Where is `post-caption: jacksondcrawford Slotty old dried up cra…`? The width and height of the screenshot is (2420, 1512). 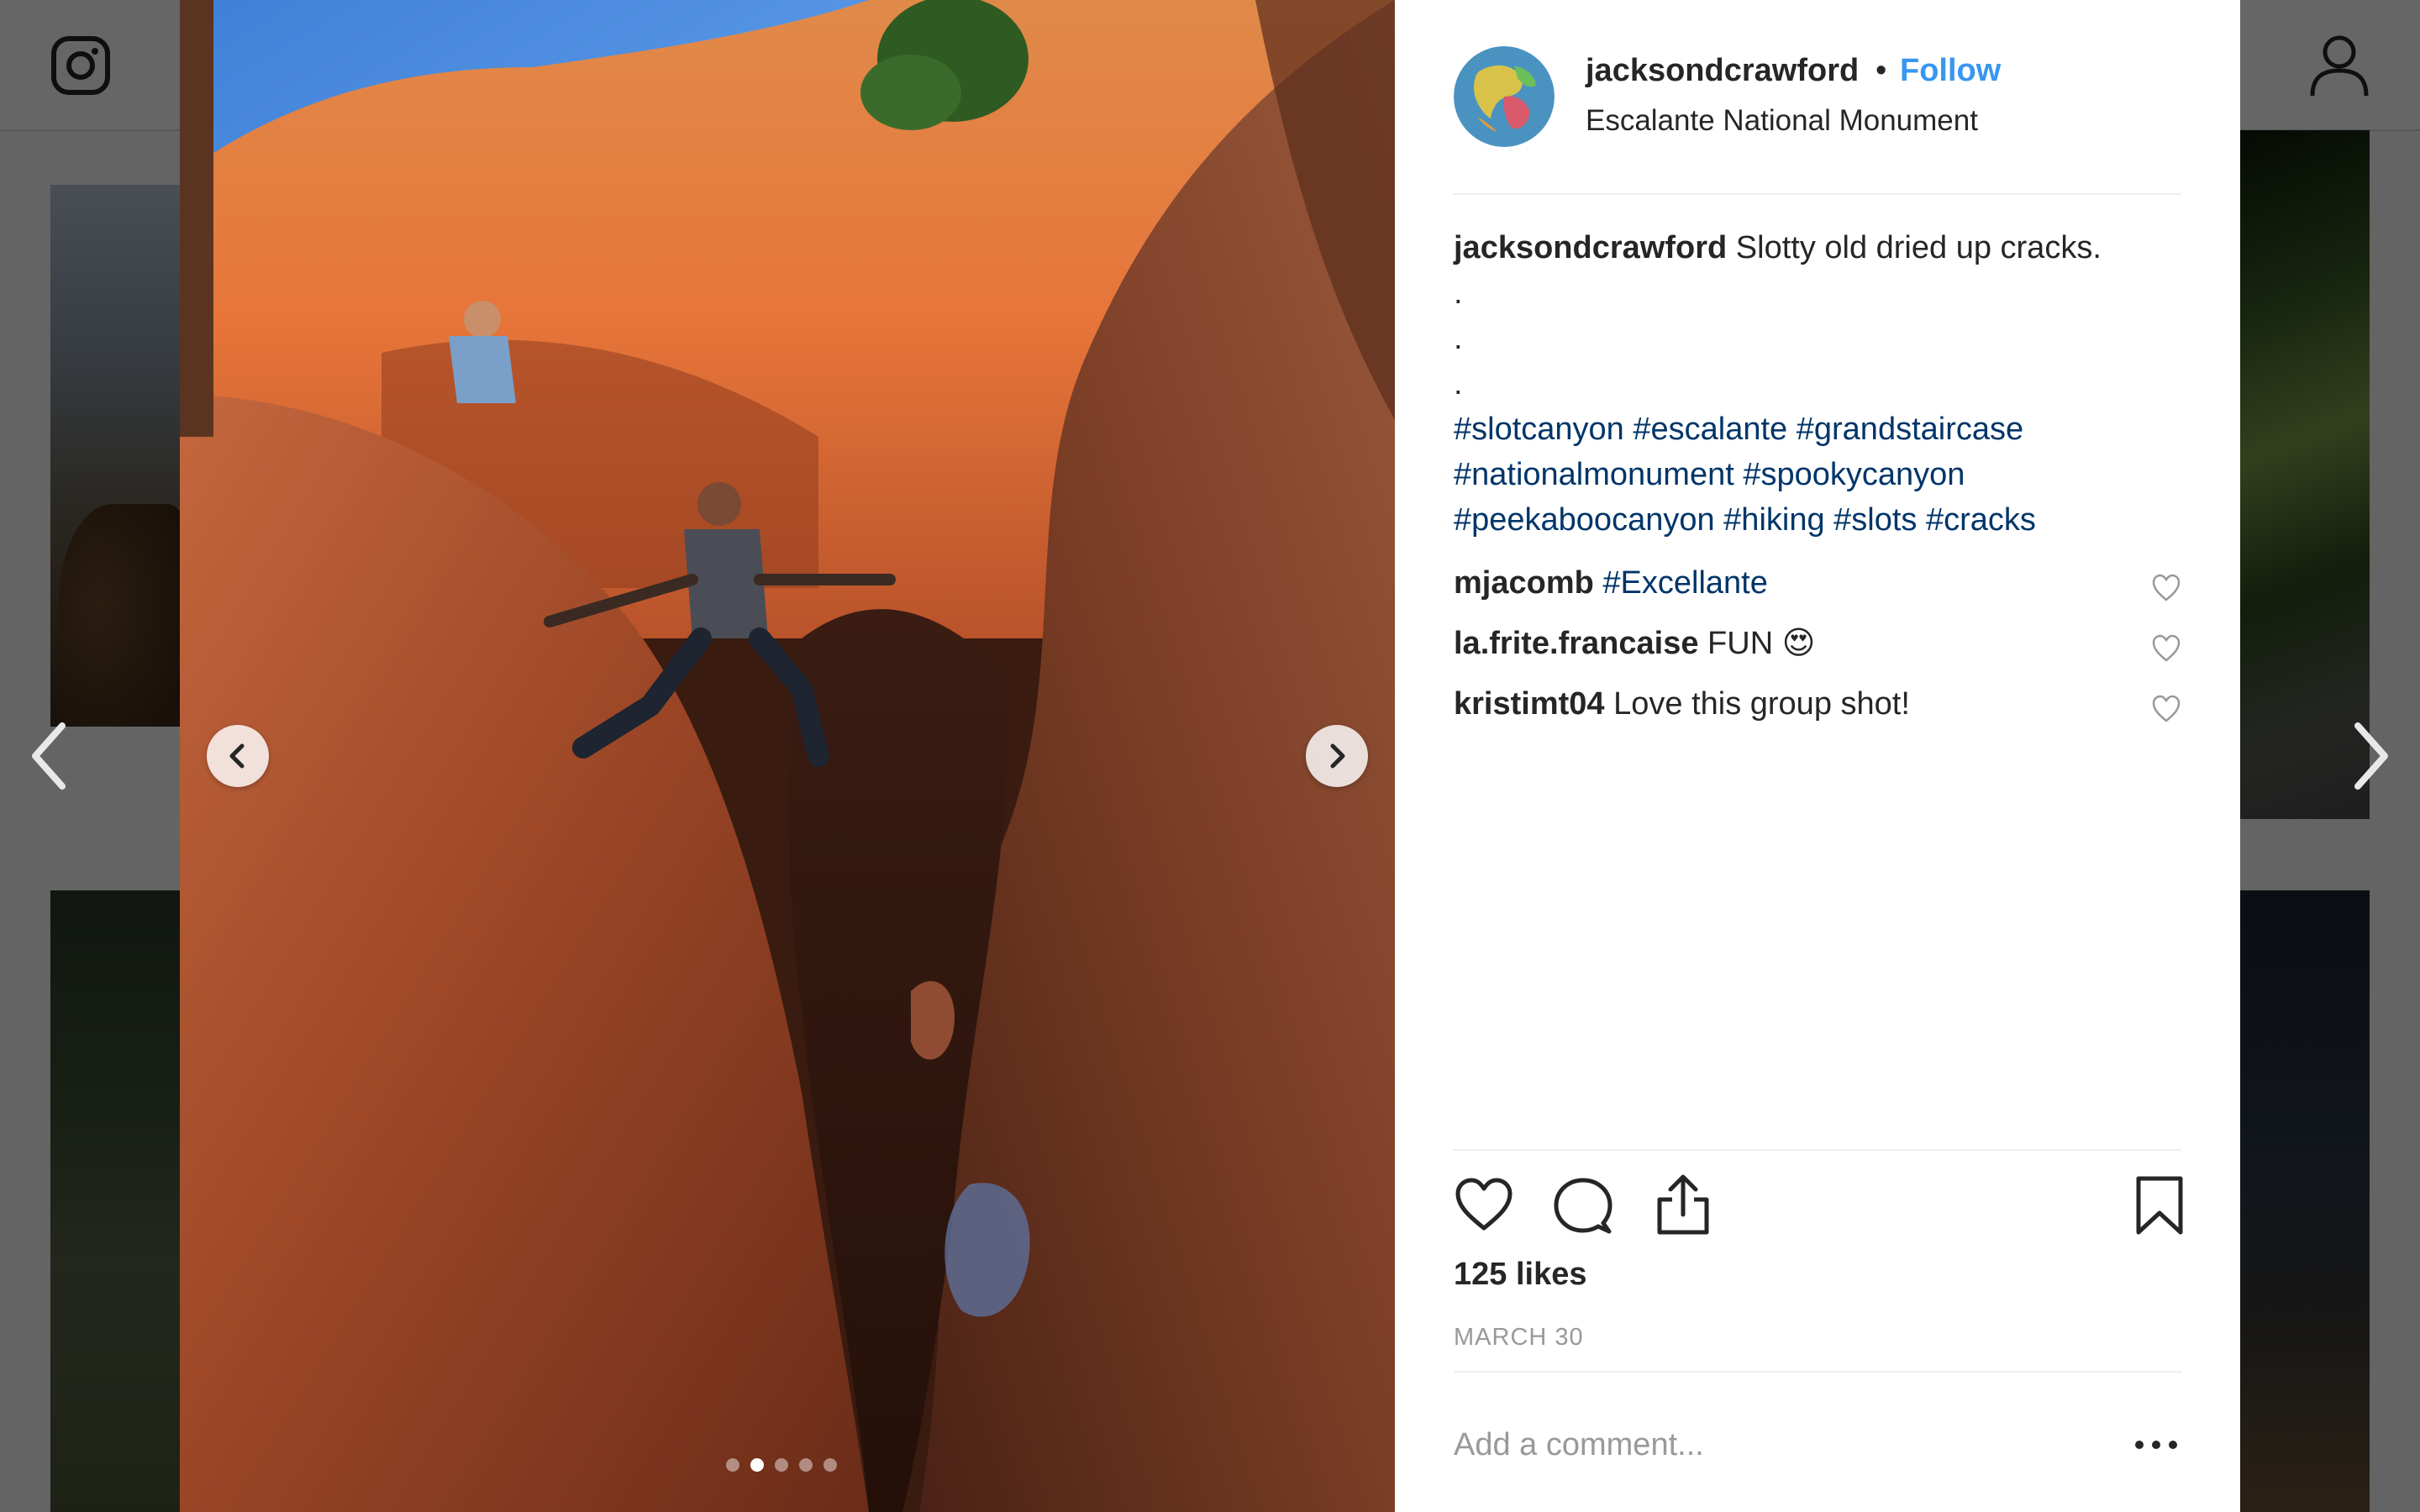 post-caption: jacksondcrawford Slotty old dried up cra… is located at coordinates (1817, 384).